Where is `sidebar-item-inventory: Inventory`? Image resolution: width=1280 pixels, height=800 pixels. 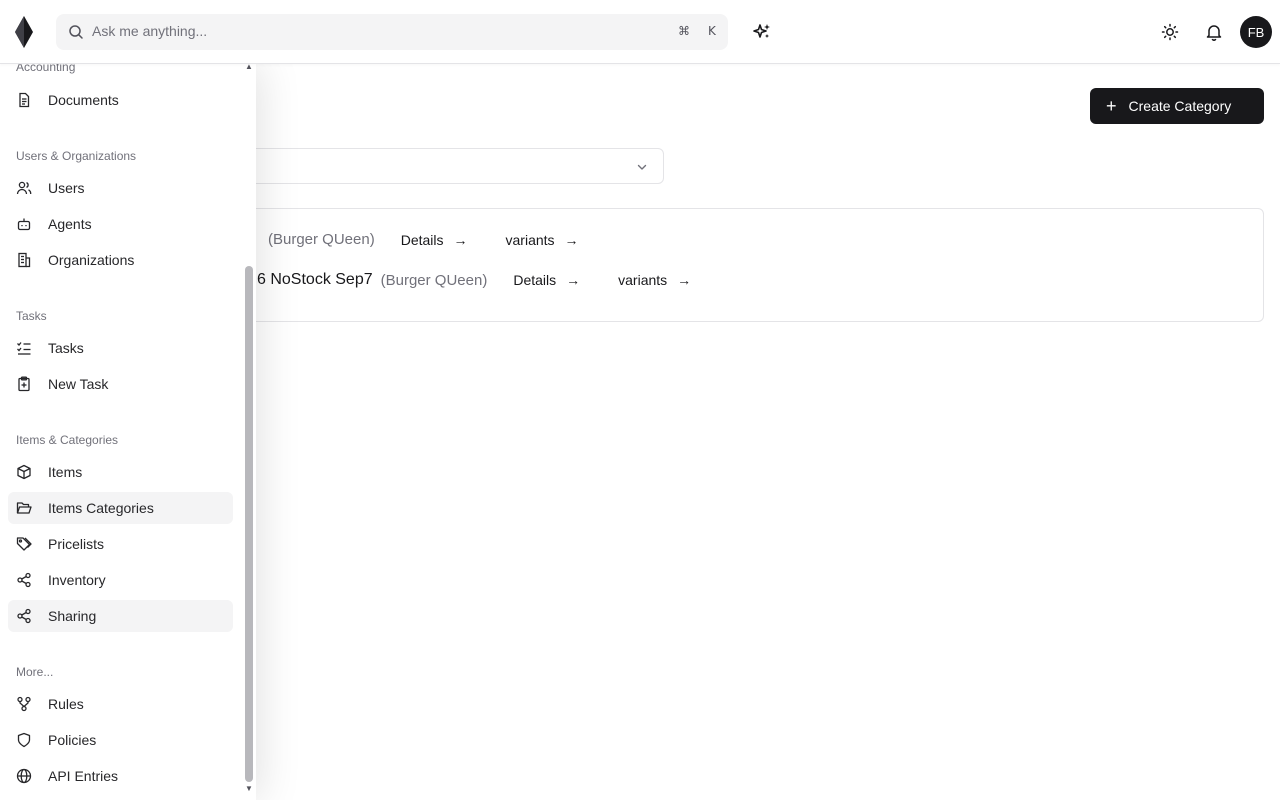 sidebar-item-inventory: Inventory is located at coordinates (120, 580).